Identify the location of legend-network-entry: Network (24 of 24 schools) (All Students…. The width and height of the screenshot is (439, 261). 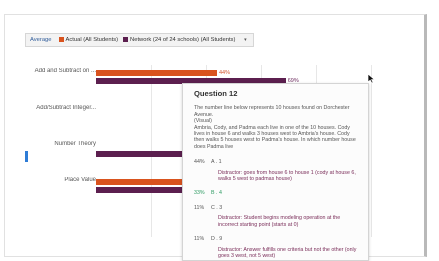
(179, 40).